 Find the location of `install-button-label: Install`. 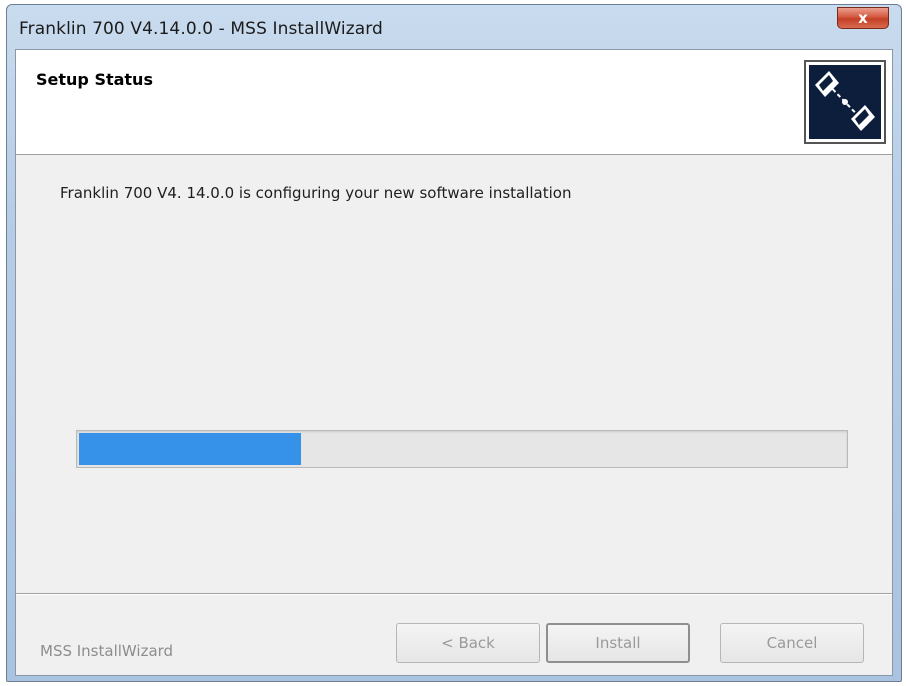

install-button-label: Install is located at coordinates (618, 643).